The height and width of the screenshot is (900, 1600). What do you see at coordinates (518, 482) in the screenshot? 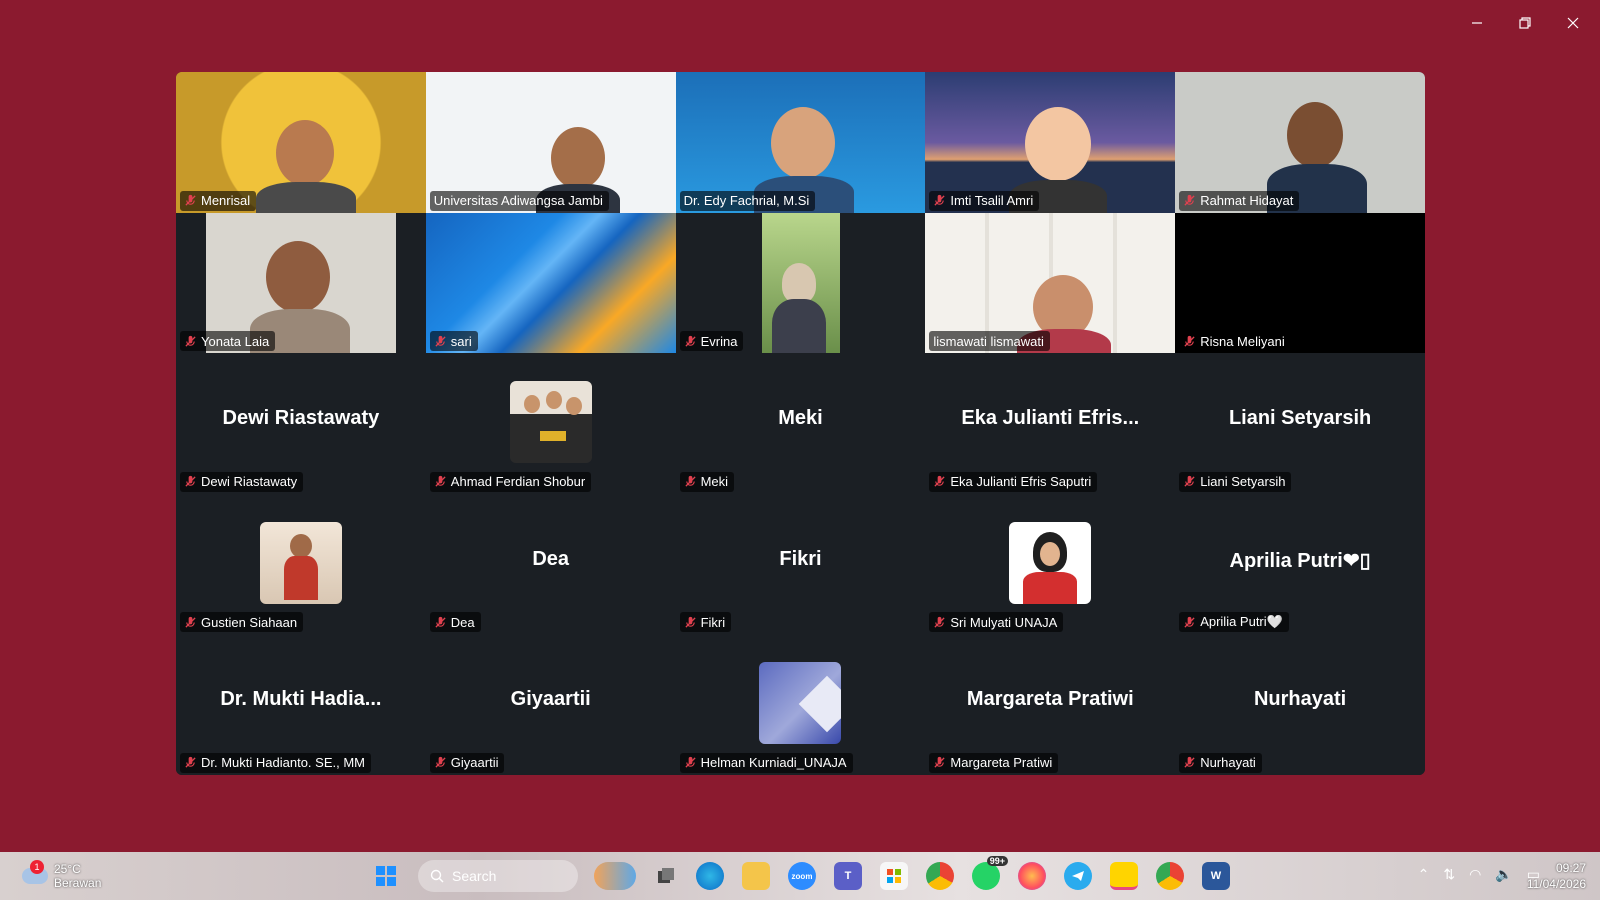
I see `participant-name: Ahmad Ferdian Shobur` at bounding box center [518, 482].